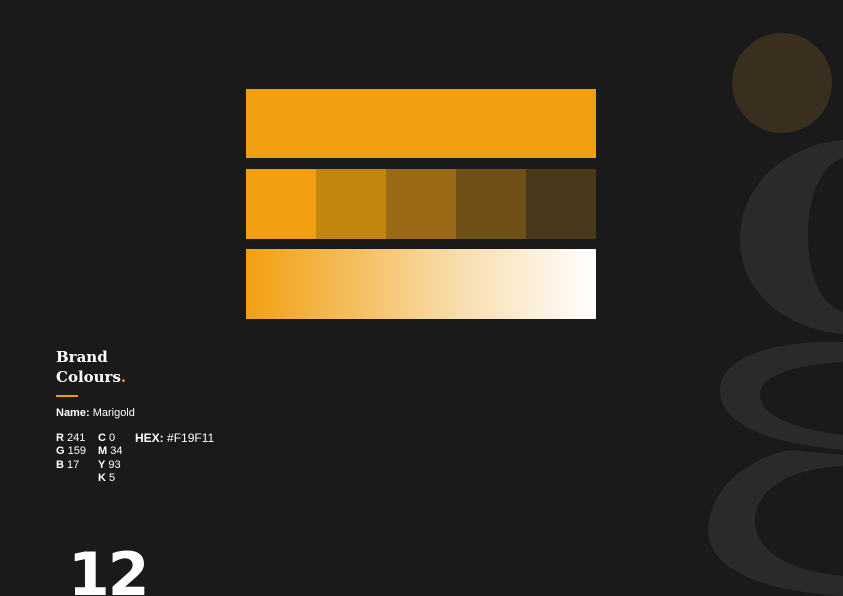 The width and height of the screenshot is (843, 596). What do you see at coordinates (91, 367) in the screenshot?
I see `section-title: Brand Colours.` at bounding box center [91, 367].